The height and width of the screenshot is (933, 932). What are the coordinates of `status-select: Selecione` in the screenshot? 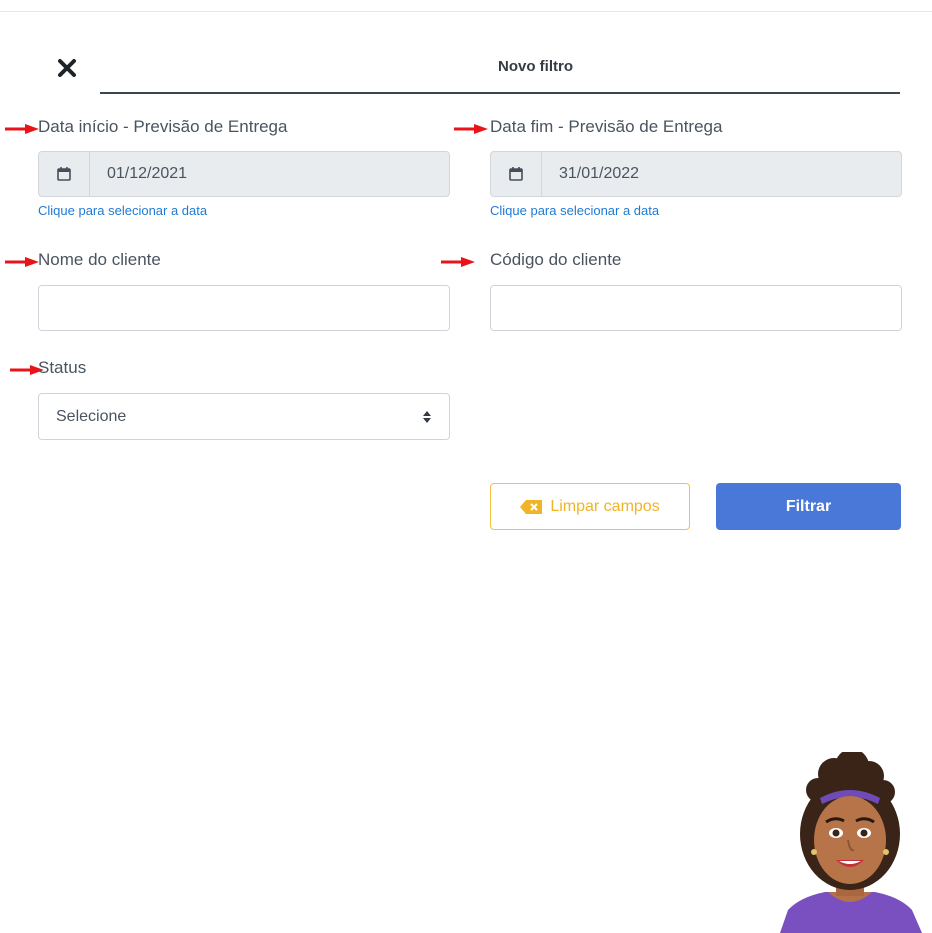 It's located at (244, 416).